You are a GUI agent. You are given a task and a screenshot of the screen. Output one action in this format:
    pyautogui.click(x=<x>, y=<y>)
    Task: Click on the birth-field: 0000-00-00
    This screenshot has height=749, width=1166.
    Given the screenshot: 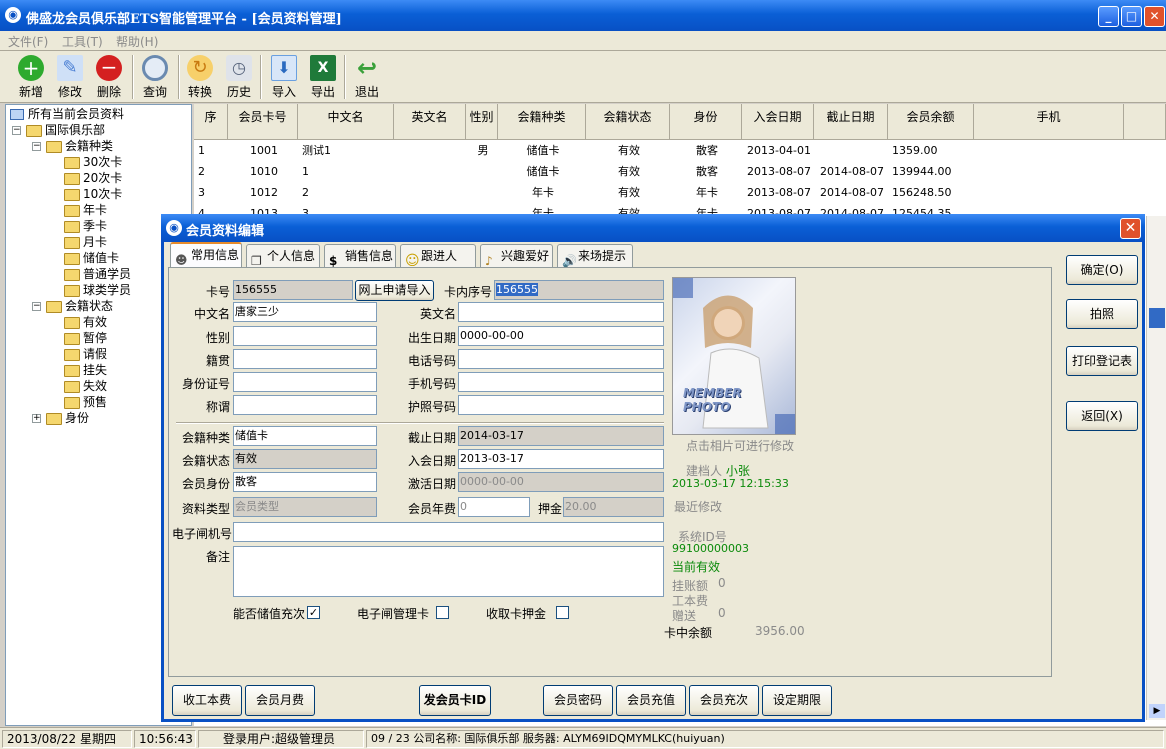 What is the action you would take?
    pyautogui.click(x=561, y=336)
    